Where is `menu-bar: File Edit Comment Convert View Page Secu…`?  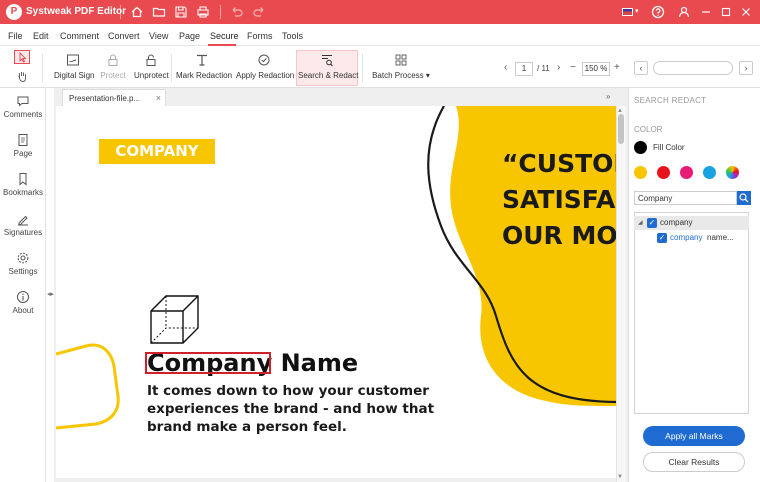
menu-bar: File Edit Comment Convert View Page Secu… is located at coordinates (380, 35).